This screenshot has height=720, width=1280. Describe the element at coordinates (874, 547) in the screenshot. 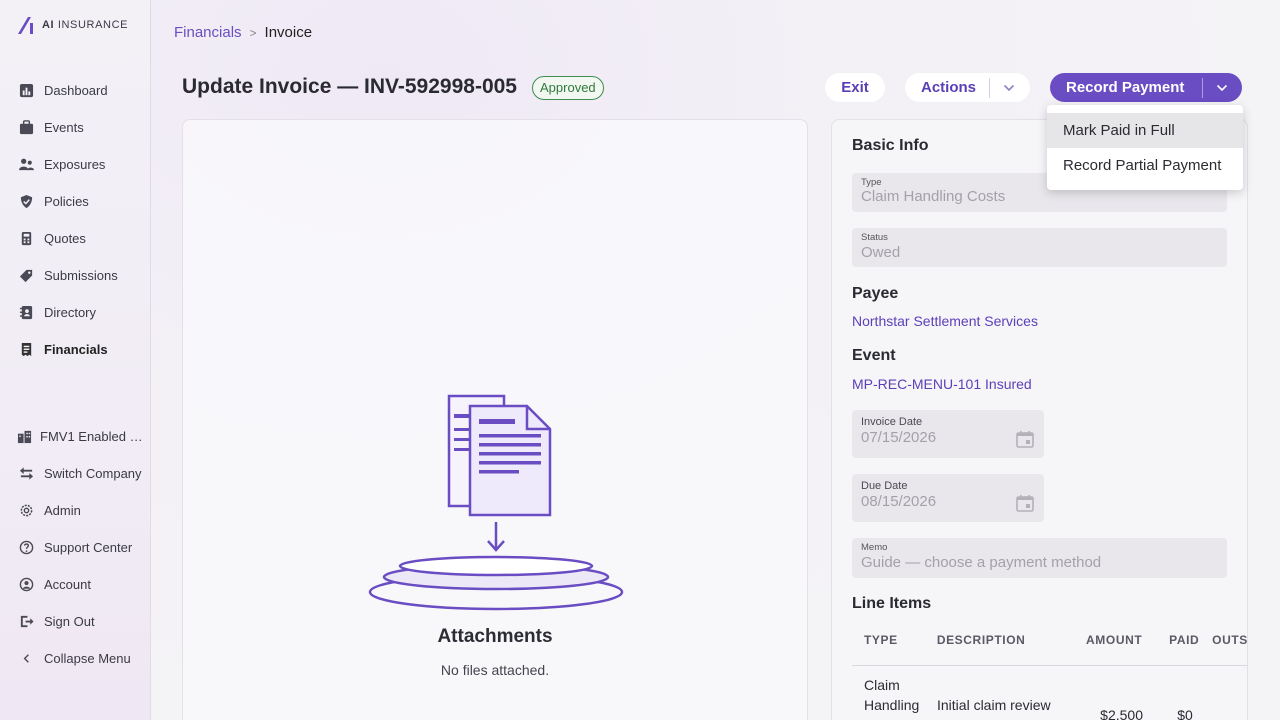

I see `memo-label: Memo` at that location.